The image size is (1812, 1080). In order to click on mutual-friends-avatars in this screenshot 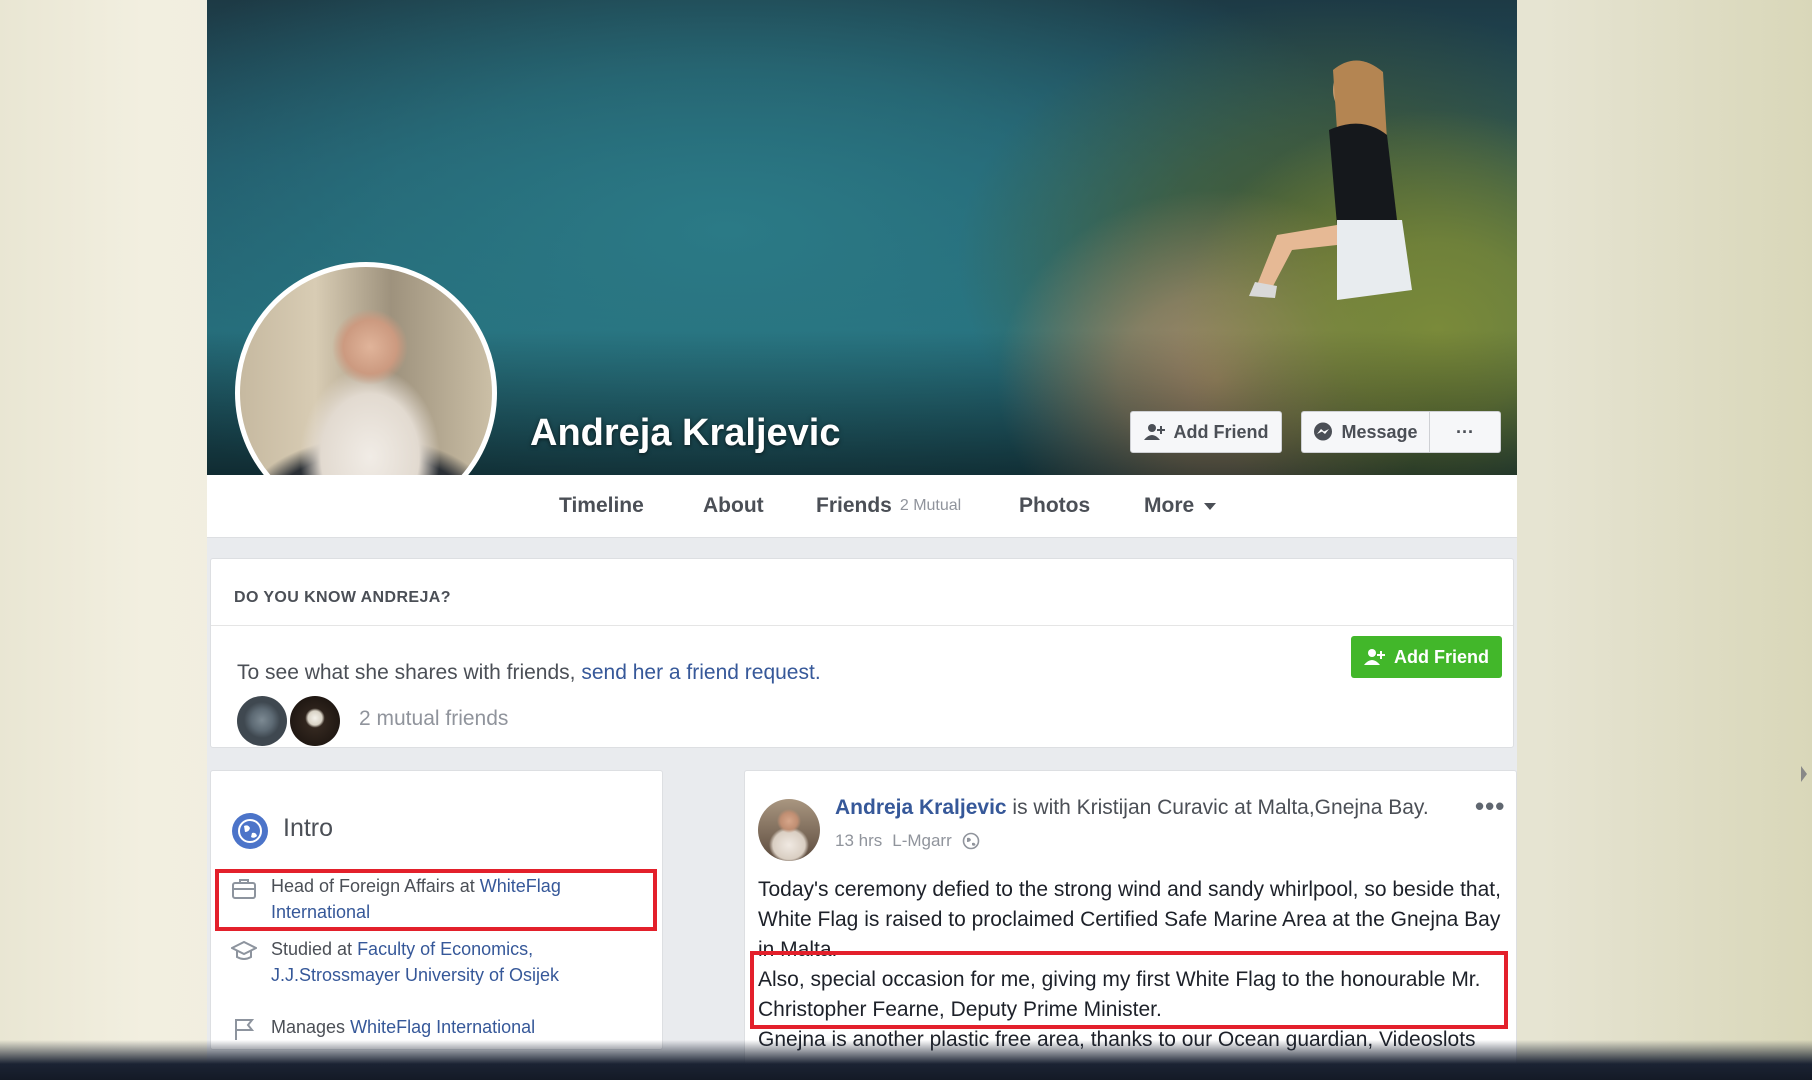, I will do `click(288, 721)`.